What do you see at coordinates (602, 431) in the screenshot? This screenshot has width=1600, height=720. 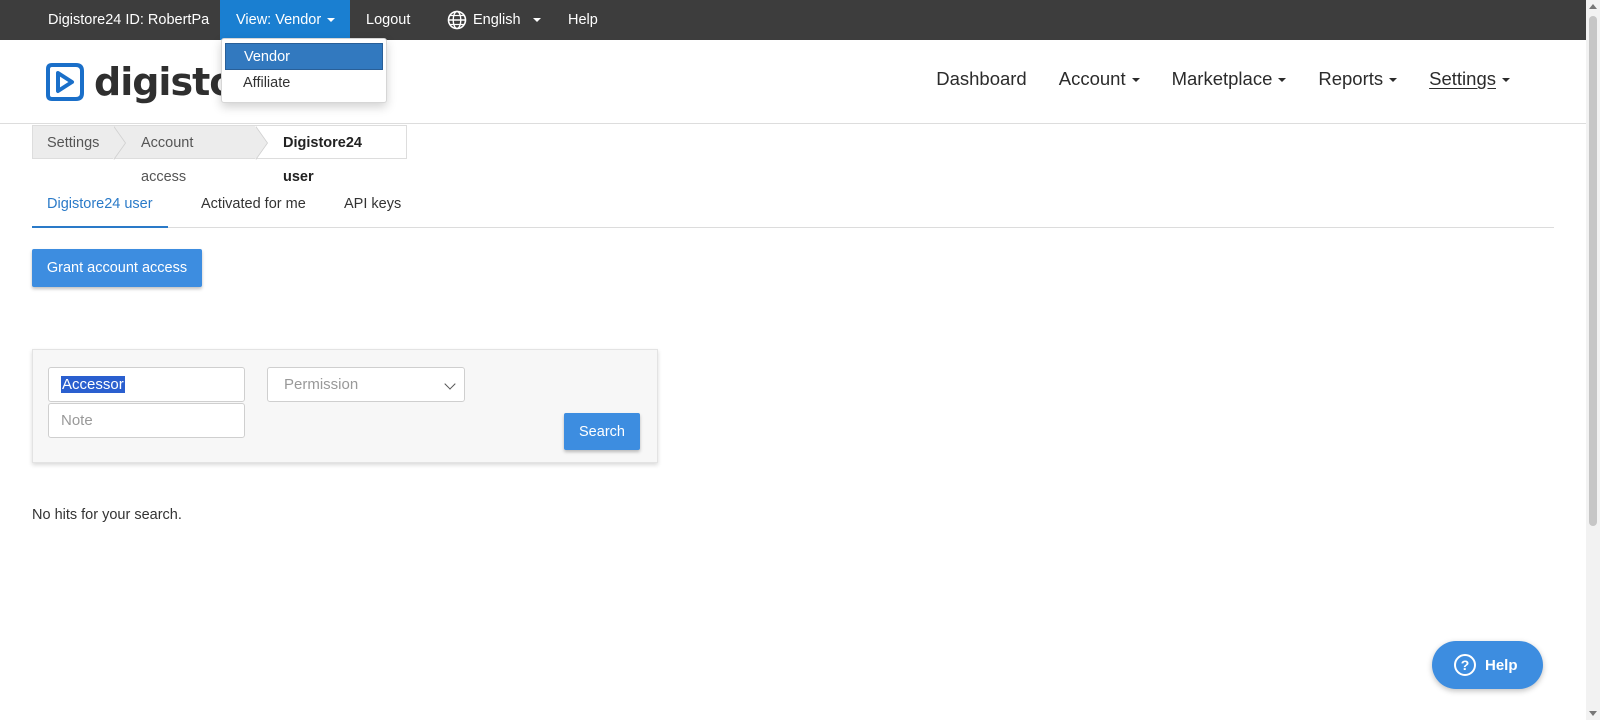 I see `search-button: Search` at bounding box center [602, 431].